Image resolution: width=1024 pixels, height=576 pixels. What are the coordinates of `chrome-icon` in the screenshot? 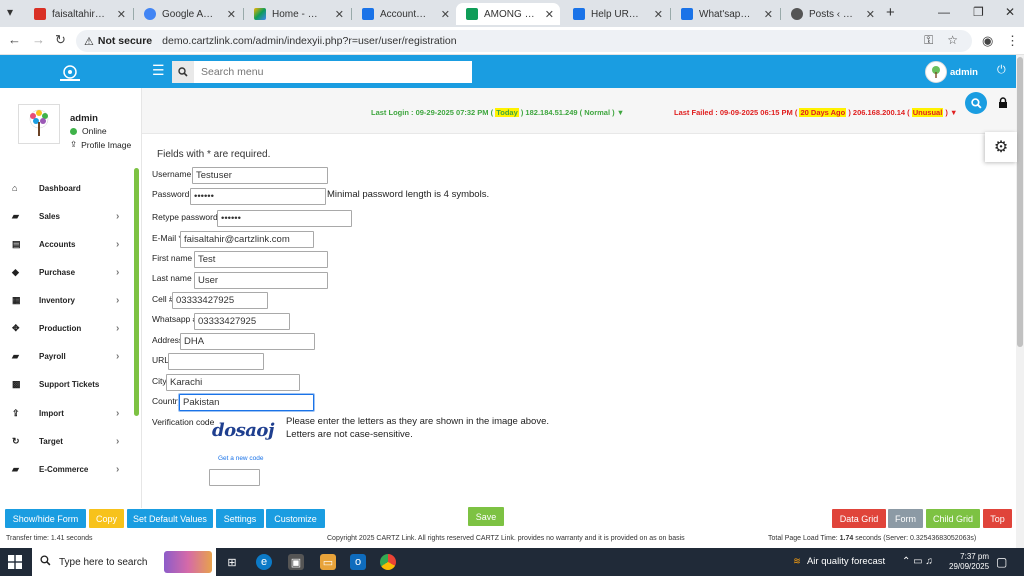 It's located at (388, 562).